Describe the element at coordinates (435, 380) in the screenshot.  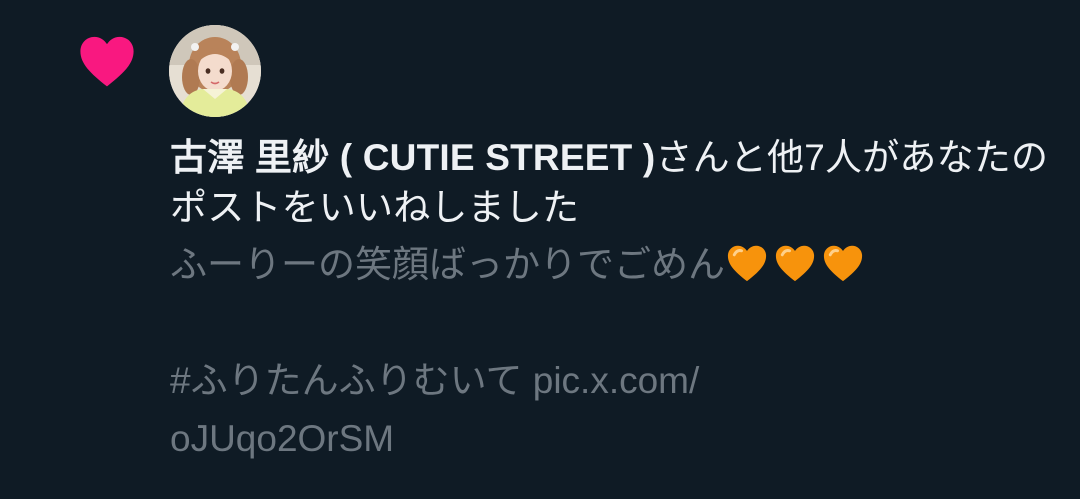
I see `post-text-line-3: #ふりたんふりむいて pic.x.com/` at that location.